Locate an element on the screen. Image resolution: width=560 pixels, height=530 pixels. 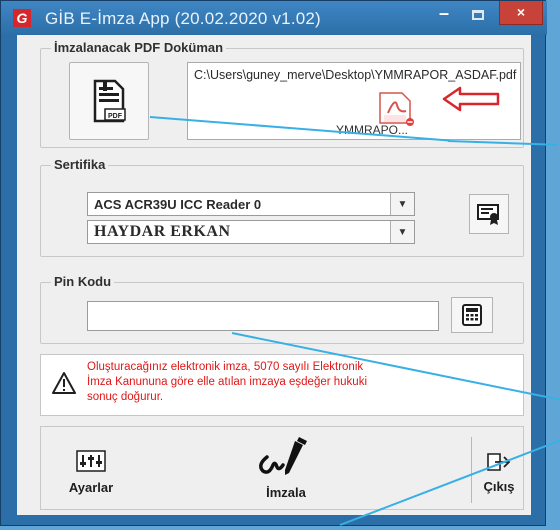
actions-group: Ayarlar İmzala Çıkış is located at coordinates (282, 468).